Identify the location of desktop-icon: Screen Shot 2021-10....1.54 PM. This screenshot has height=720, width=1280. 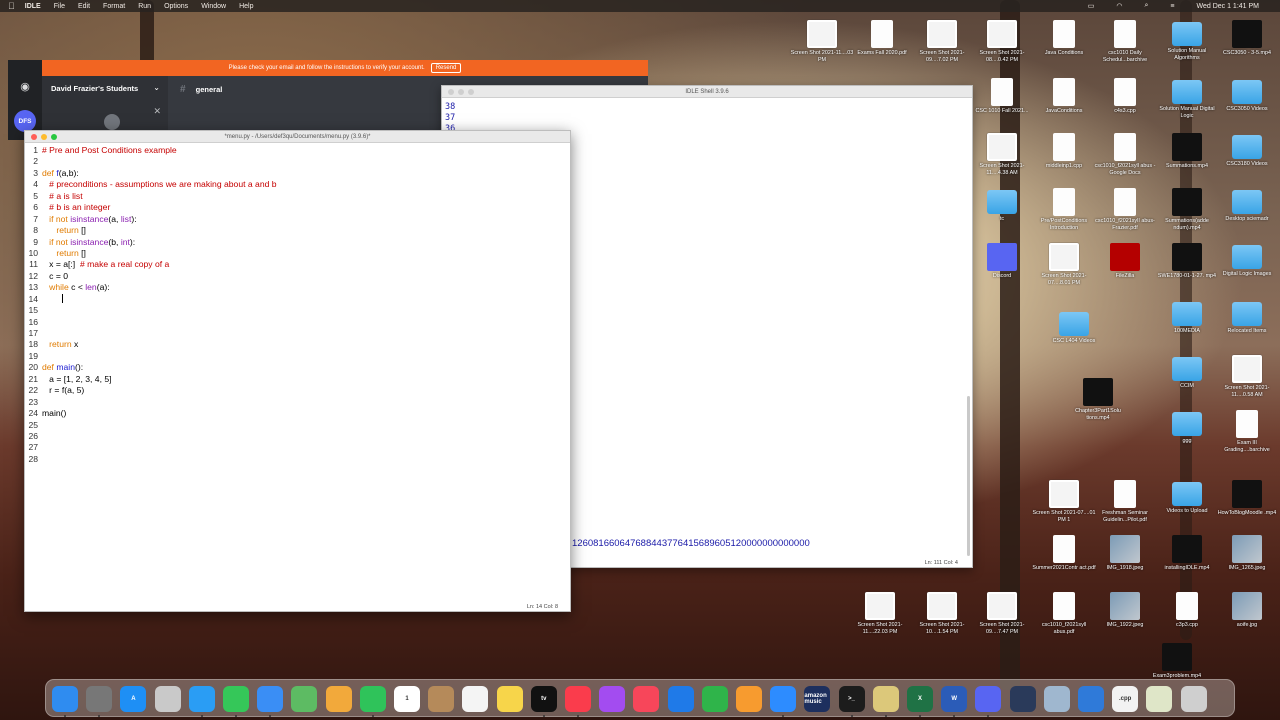
(942, 613).